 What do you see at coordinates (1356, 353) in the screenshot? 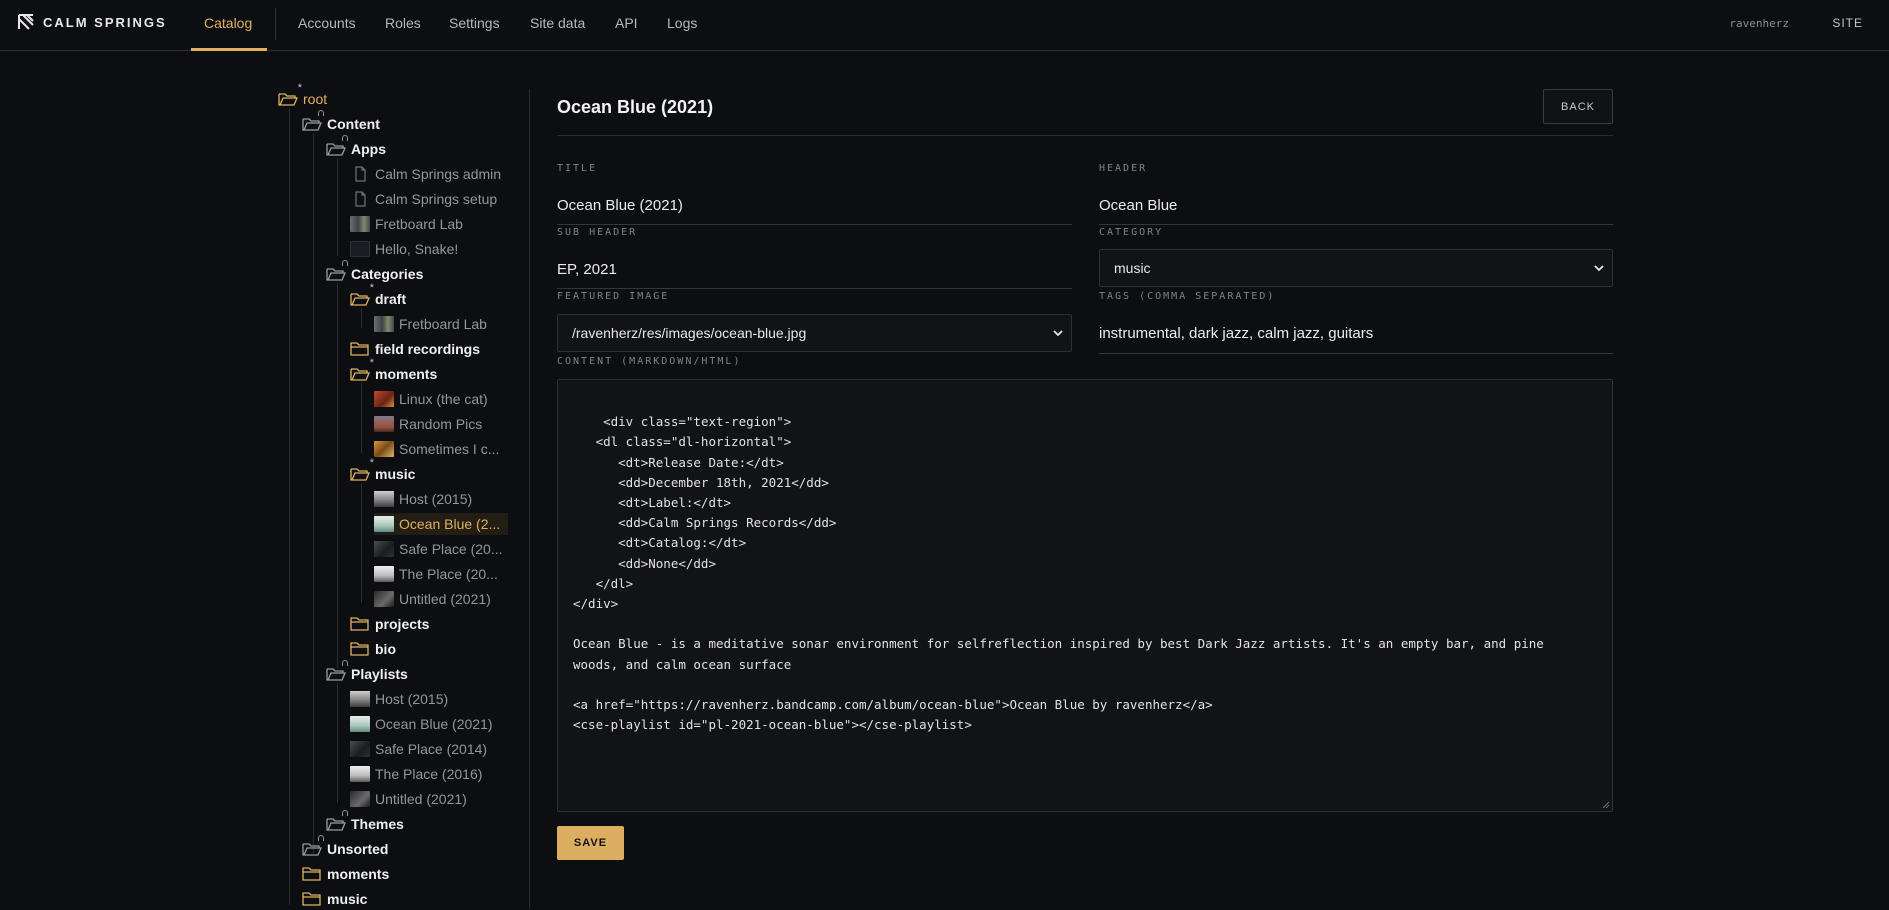
I see `tags-underline` at bounding box center [1356, 353].